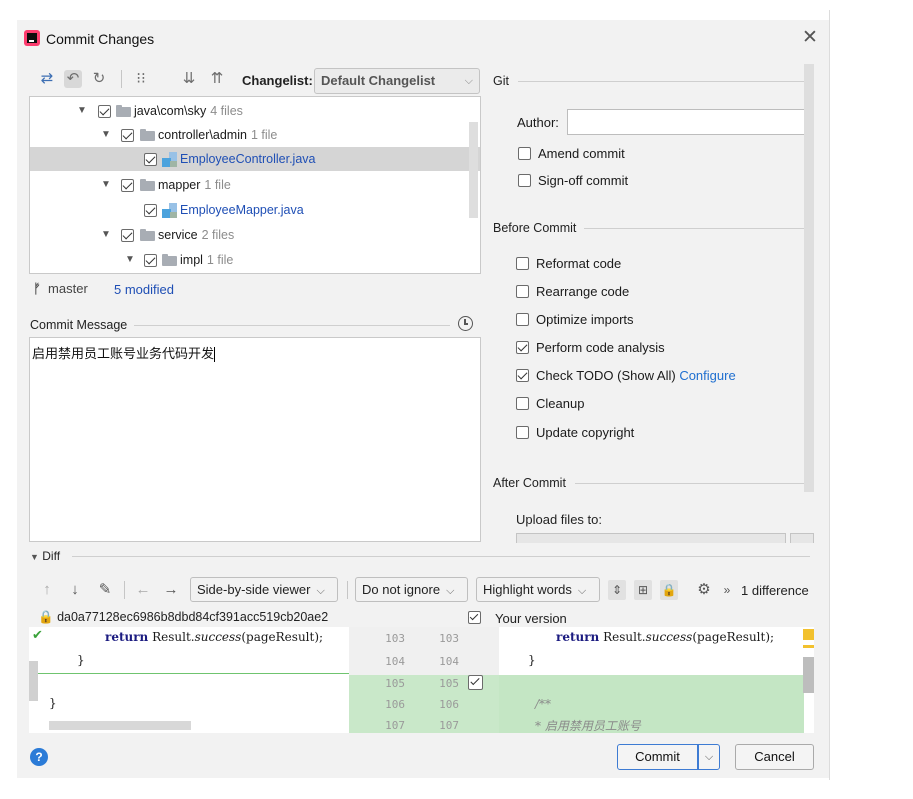 Image resolution: width=913 pixels, height=799 pixels. Describe the element at coordinates (696, 228) in the screenshot. I see `divider` at that location.